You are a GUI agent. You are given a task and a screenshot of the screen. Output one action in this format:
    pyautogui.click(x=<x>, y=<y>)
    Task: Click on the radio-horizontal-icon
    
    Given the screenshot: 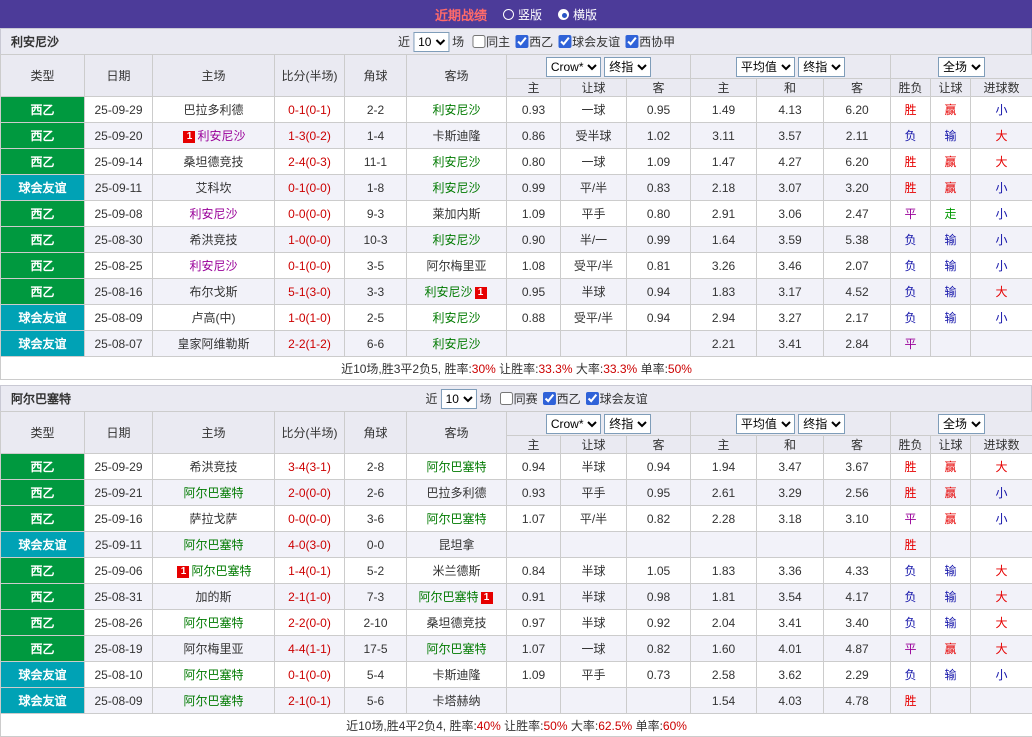 What is the action you would take?
    pyautogui.click(x=563, y=14)
    